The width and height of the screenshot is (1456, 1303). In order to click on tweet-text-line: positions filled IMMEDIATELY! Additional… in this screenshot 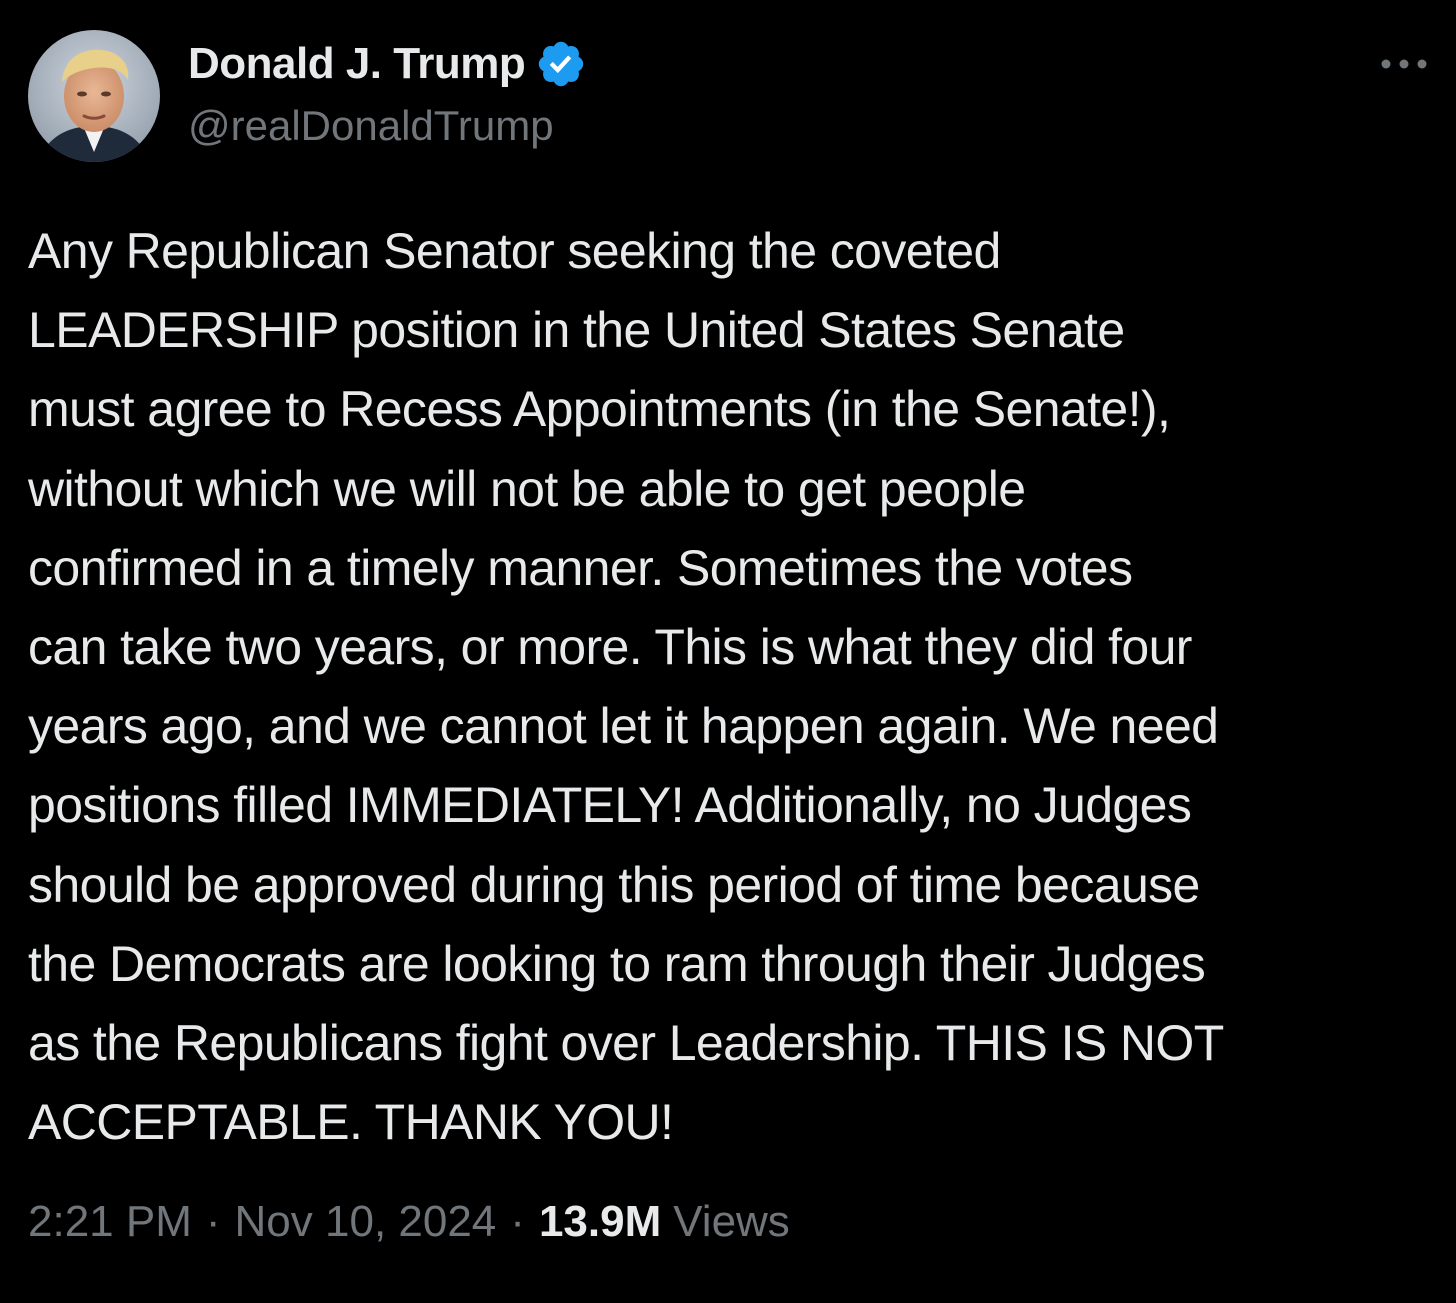, I will do `click(610, 805)`.